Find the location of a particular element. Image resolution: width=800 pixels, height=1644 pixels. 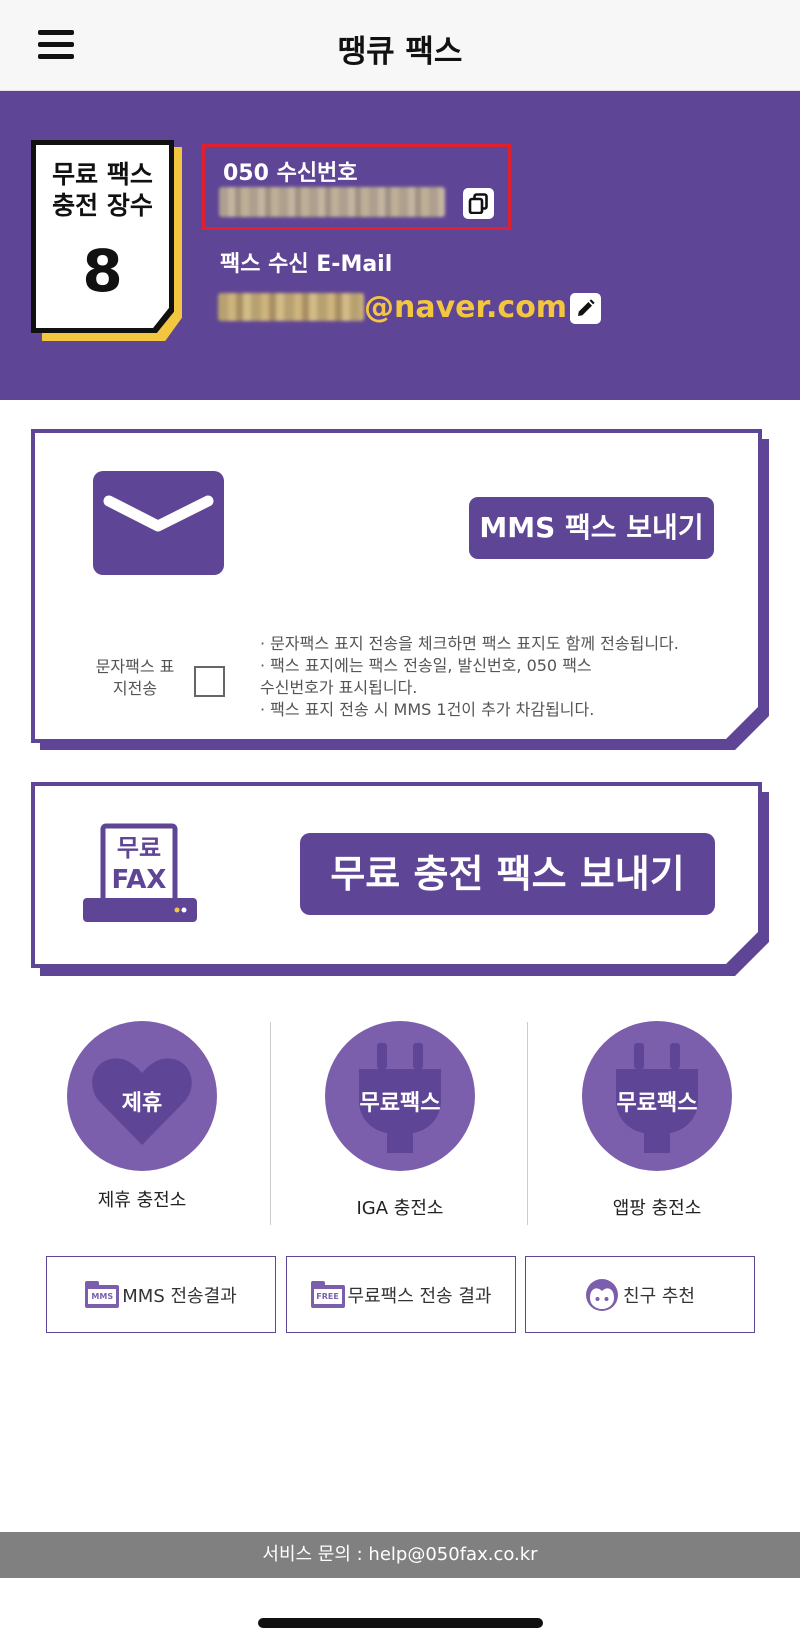

friend-referral-label: 친구 추천 is located at coordinates (659, 1296).